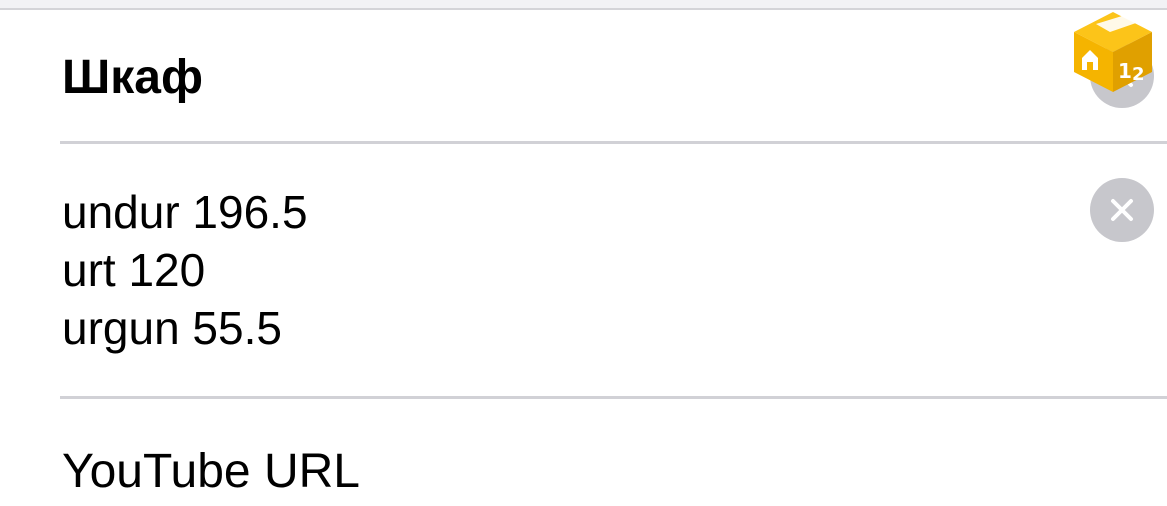 This screenshot has height=506, width=1167. I want to click on top-edge-divider, so click(583, 5).